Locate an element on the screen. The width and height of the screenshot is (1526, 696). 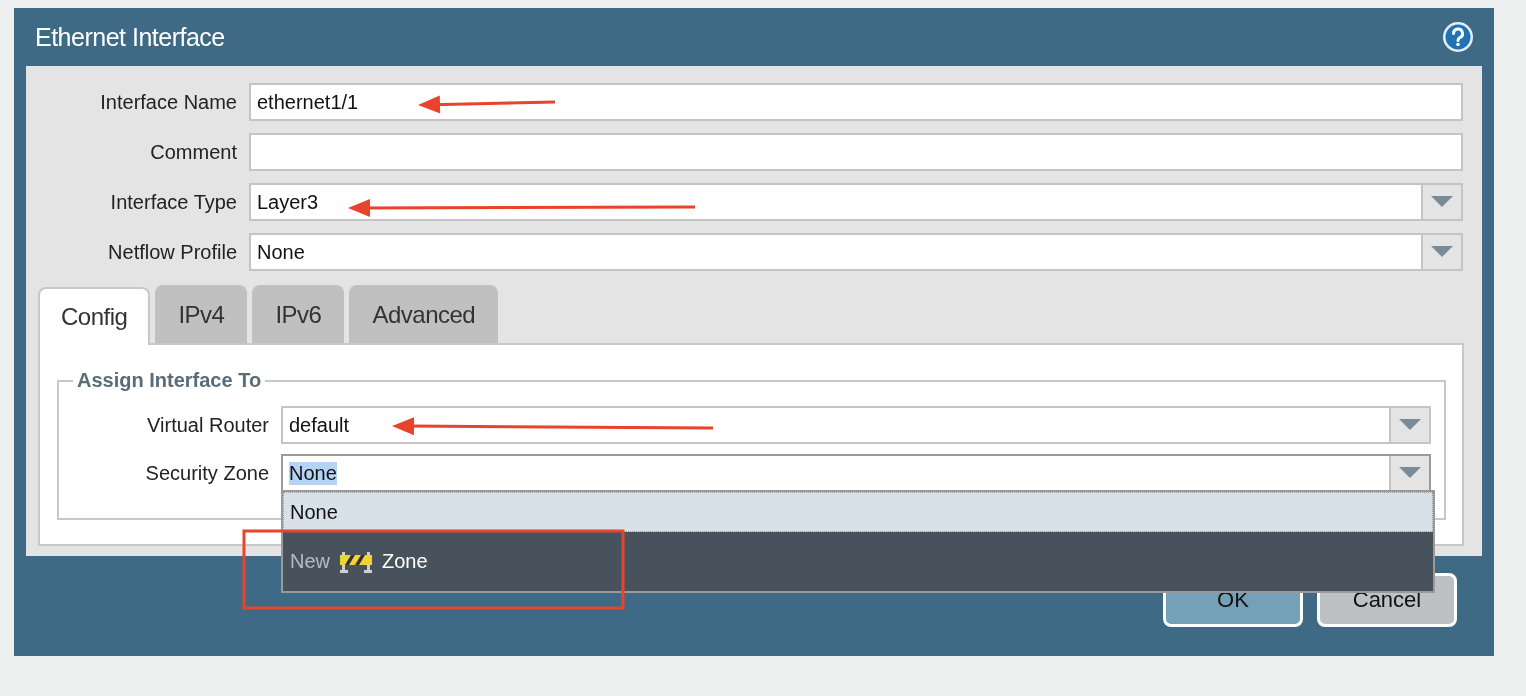
select-field: None is located at coordinates (856, 252).